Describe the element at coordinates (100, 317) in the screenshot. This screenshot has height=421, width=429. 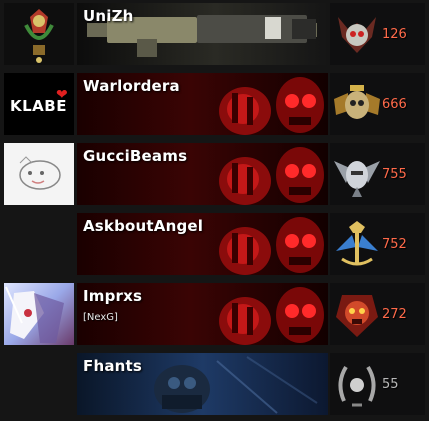
I see `clan-tag: [NexG]` at that location.